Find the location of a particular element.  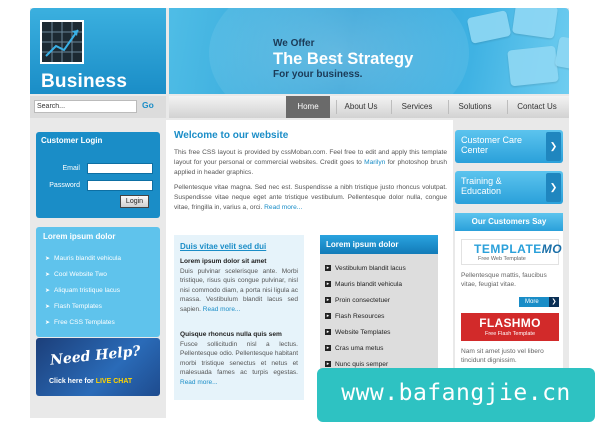

flashmo-wordmark: FLASHMO is located at coordinates (510, 323).